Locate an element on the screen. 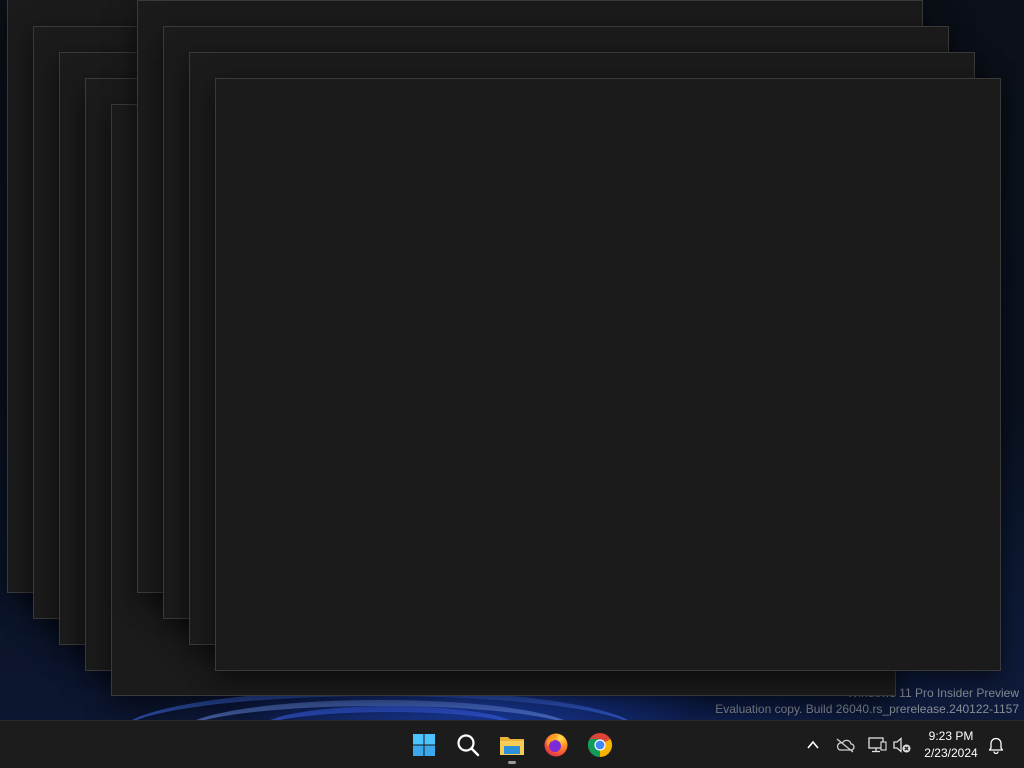 The width and height of the screenshot is (1024, 768). firefox-icon is located at coordinates (556, 745).